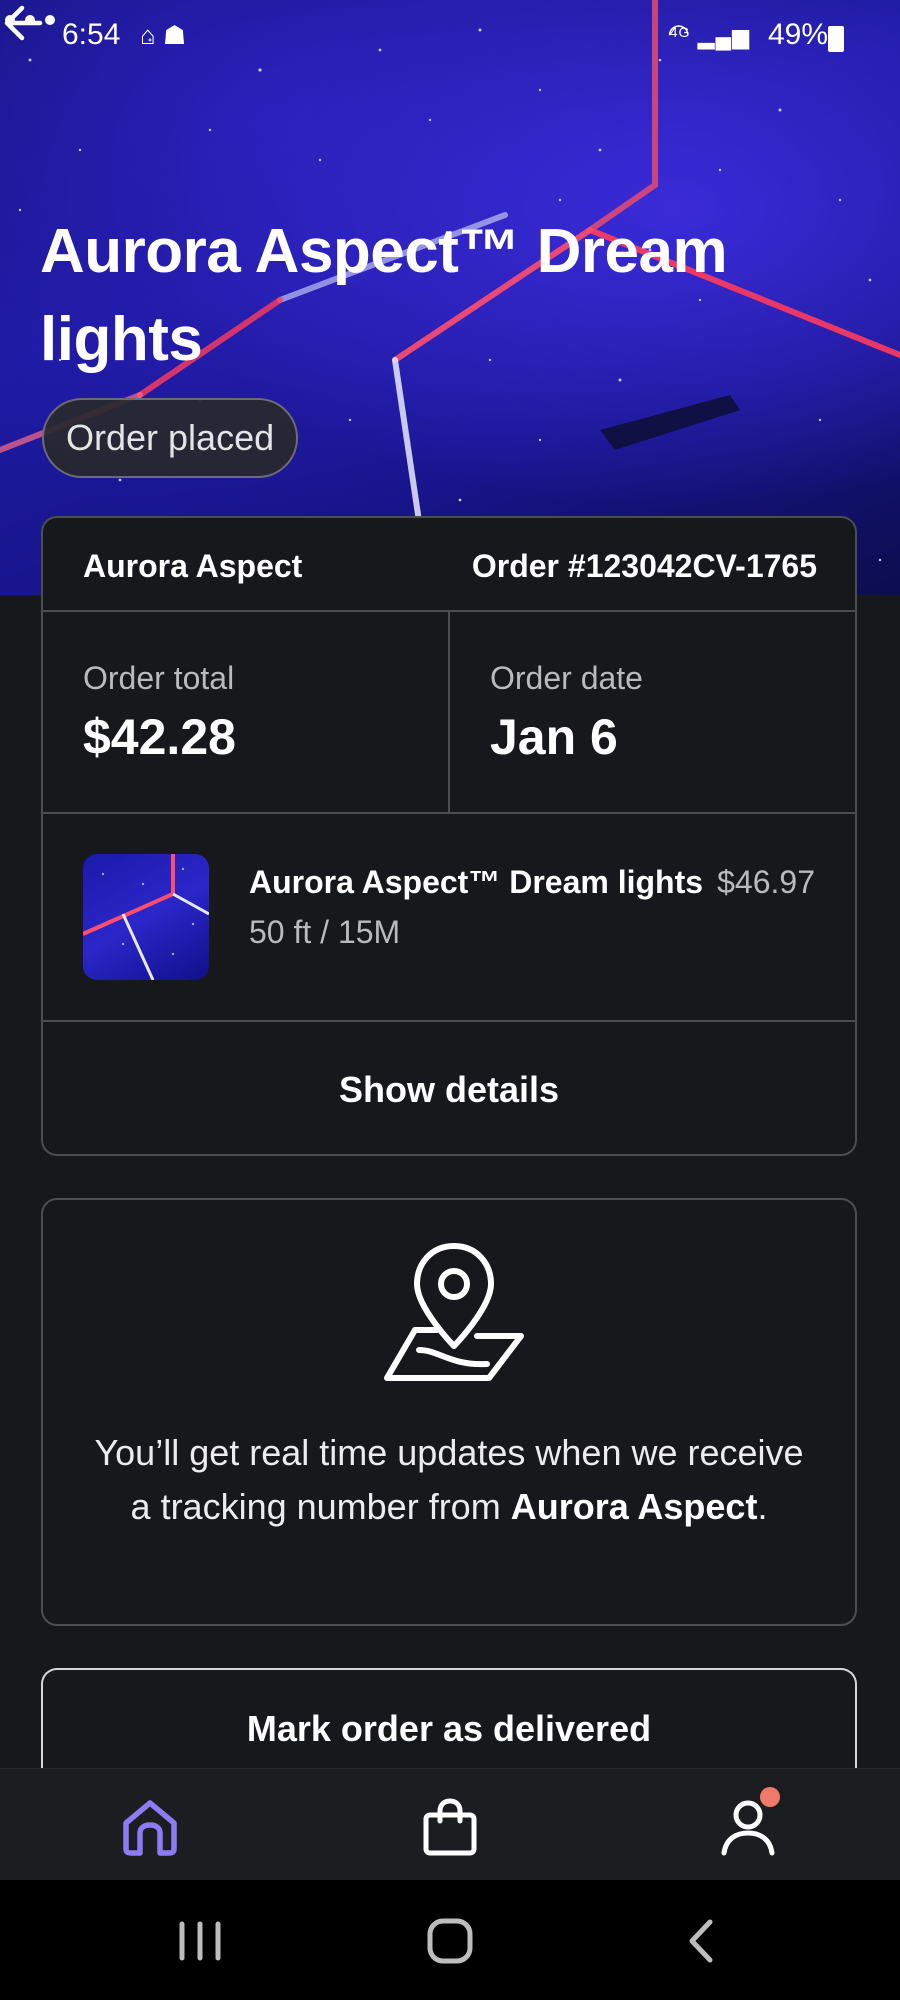 The image size is (900, 2000). I want to click on status-time: 6:54, so click(91, 34).